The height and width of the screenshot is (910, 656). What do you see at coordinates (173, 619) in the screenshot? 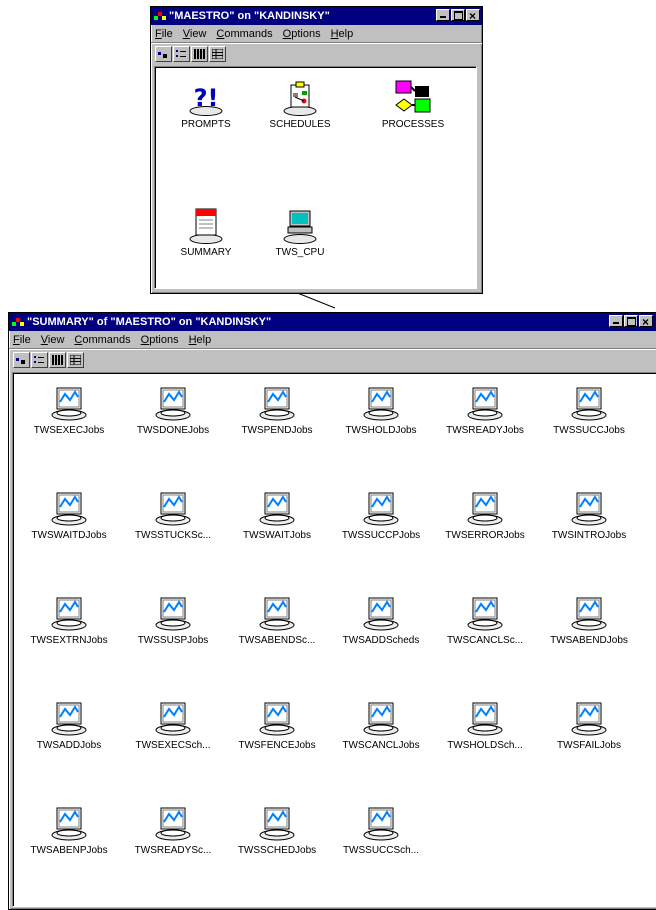
I see `summary-job-item: TWSSUSPJobs` at bounding box center [173, 619].